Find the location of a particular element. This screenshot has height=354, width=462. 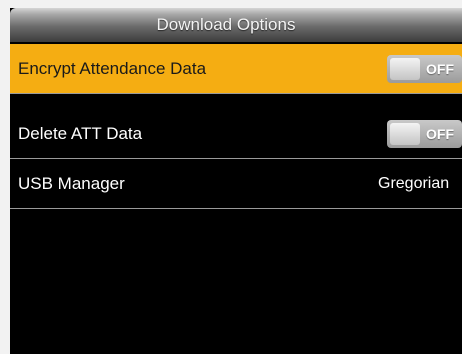

menu-item-encrypt-attendance-data: Encrypt Attendance Data OFF is located at coordinates (236, 69).